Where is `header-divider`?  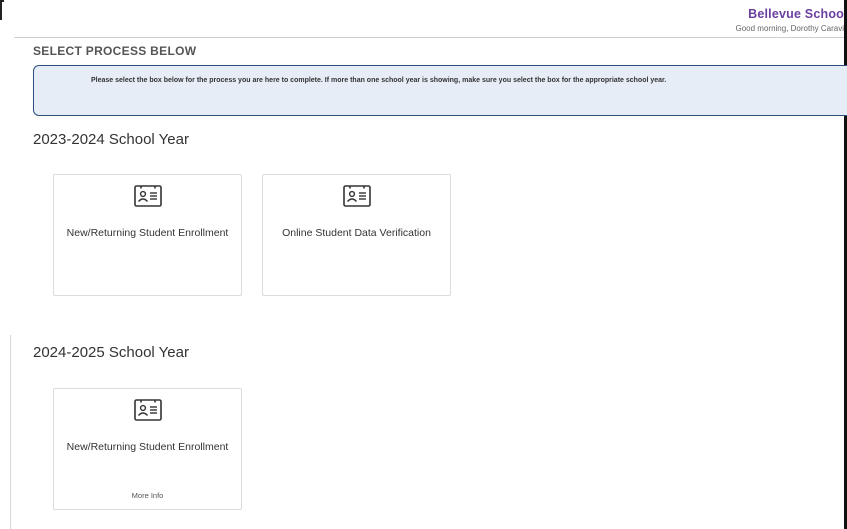 header-divider is located at coordinates (429, 37).